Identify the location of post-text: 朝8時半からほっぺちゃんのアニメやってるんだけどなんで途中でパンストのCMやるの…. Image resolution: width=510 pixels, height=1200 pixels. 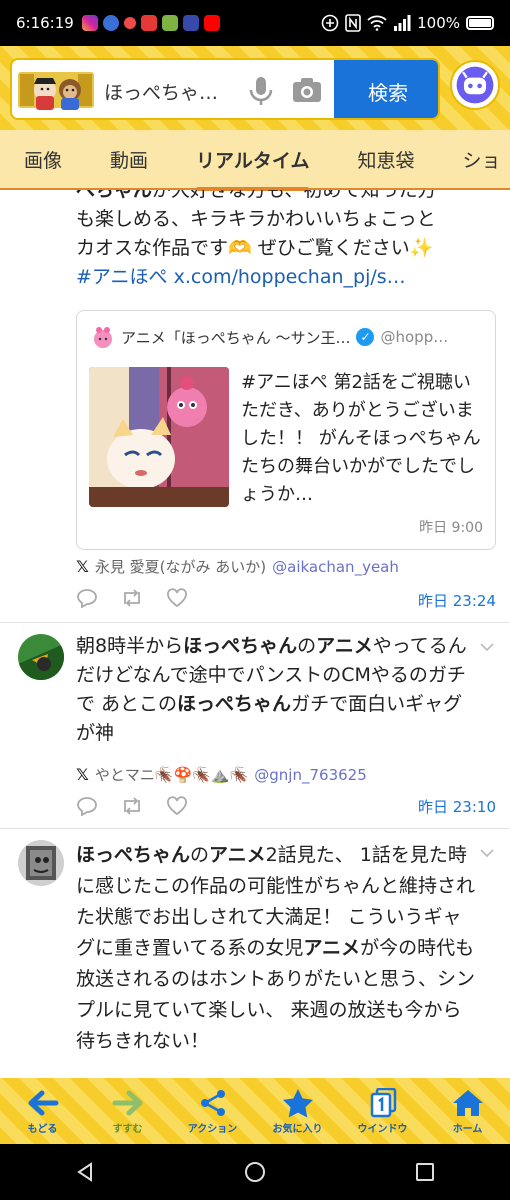
(276, 690).